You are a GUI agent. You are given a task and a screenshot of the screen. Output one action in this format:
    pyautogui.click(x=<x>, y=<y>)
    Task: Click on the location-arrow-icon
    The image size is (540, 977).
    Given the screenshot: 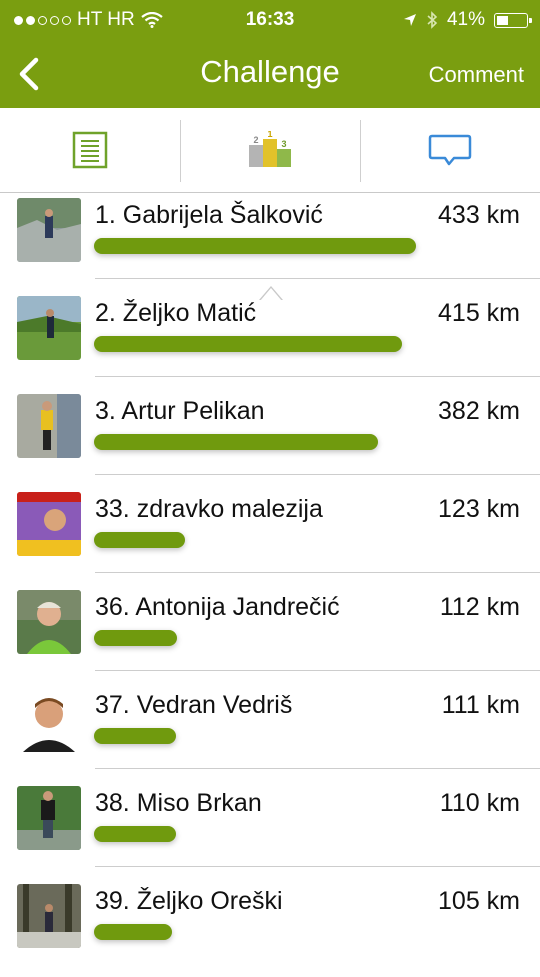 What is the action you would take?
    pyautogui.click(x=409, y=20)
    